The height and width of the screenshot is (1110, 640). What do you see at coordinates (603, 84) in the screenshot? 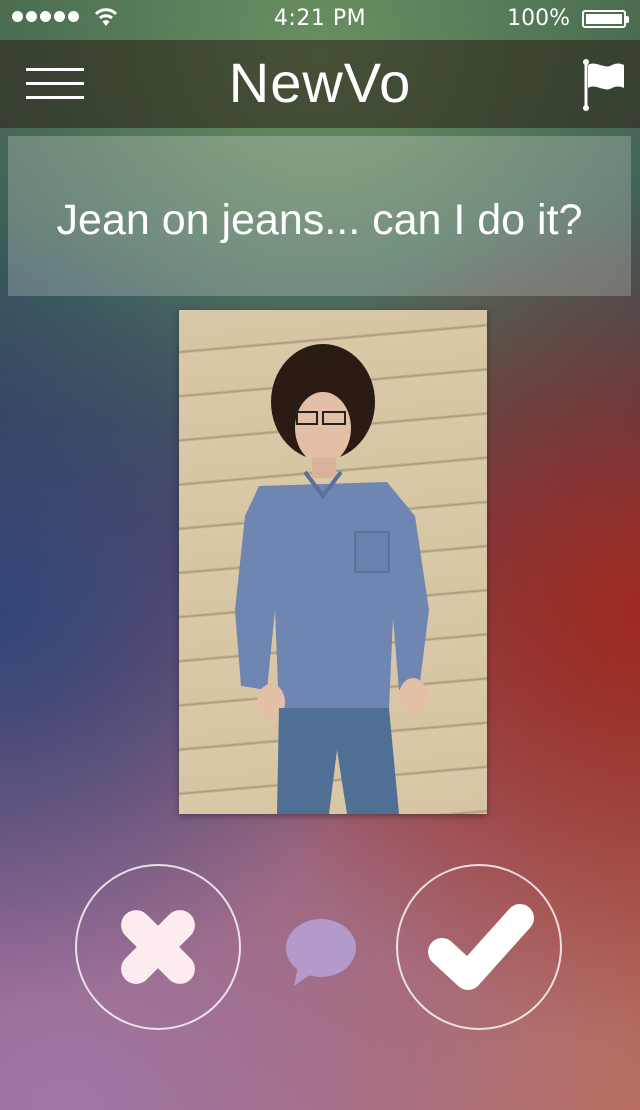
I see `flag-icon` at bounding box center [603, 84].